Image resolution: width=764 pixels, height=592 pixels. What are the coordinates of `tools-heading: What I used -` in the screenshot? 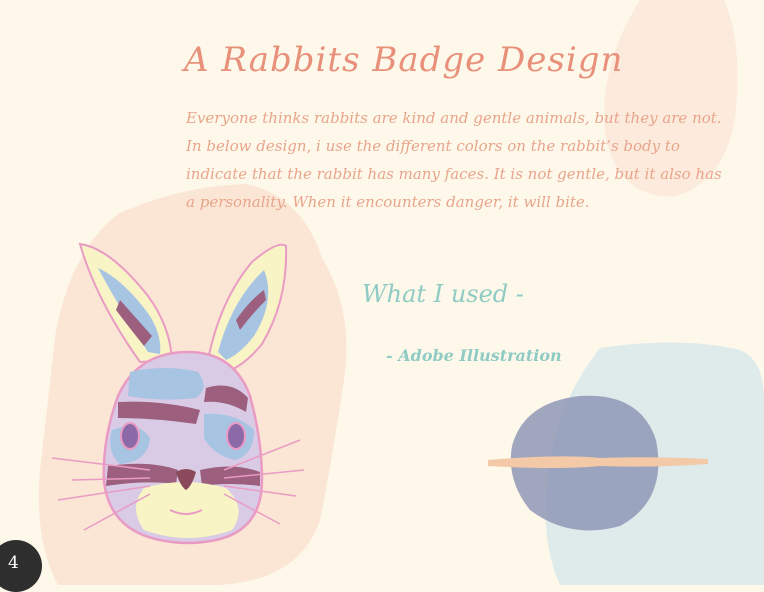 It's located at (443, 294).